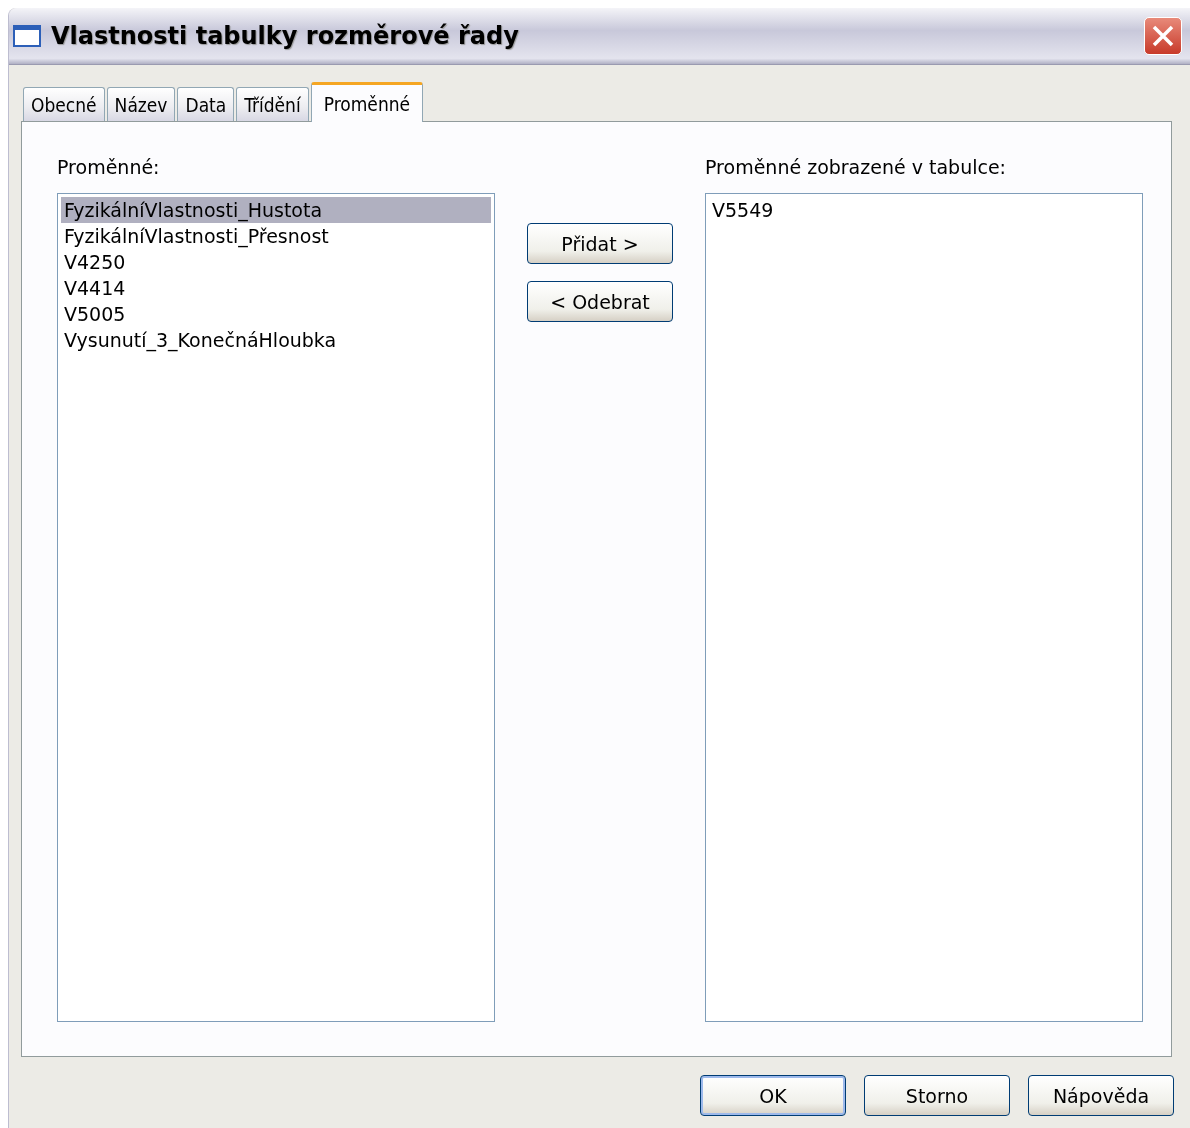  What do you see at coordinates (276, 236) in the screenshot?
I see `list-item: FyzikálníVlastnosti_Přesnost` at bounding box center [276, 236].